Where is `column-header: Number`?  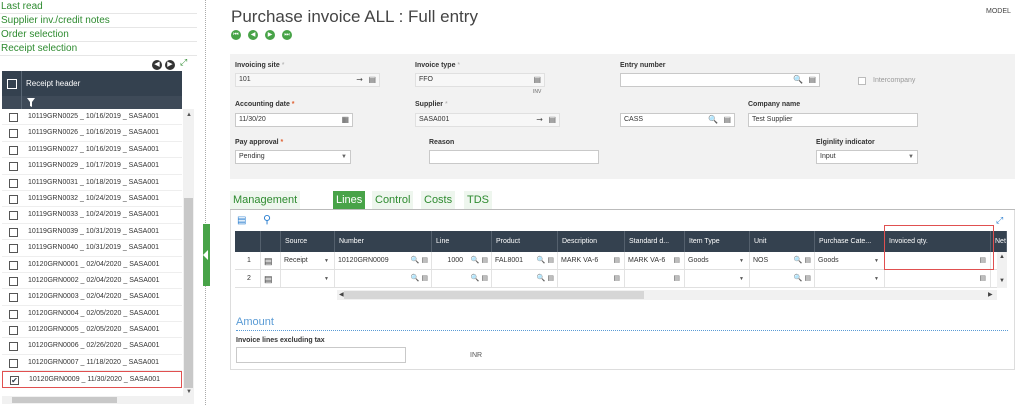
column-header: Number is located at coordinates (383, 241).